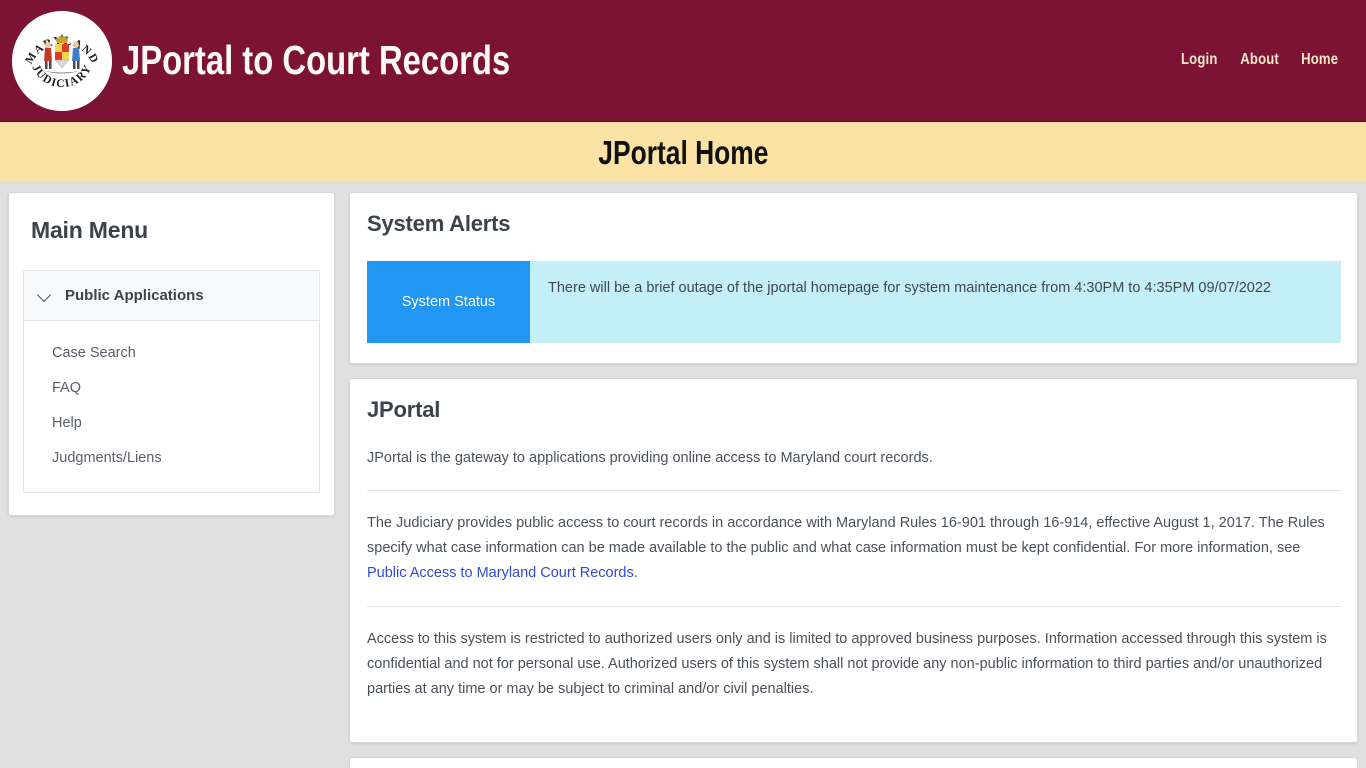  I want to click on site-title: JPortal to Court Records, so click(316, 60).